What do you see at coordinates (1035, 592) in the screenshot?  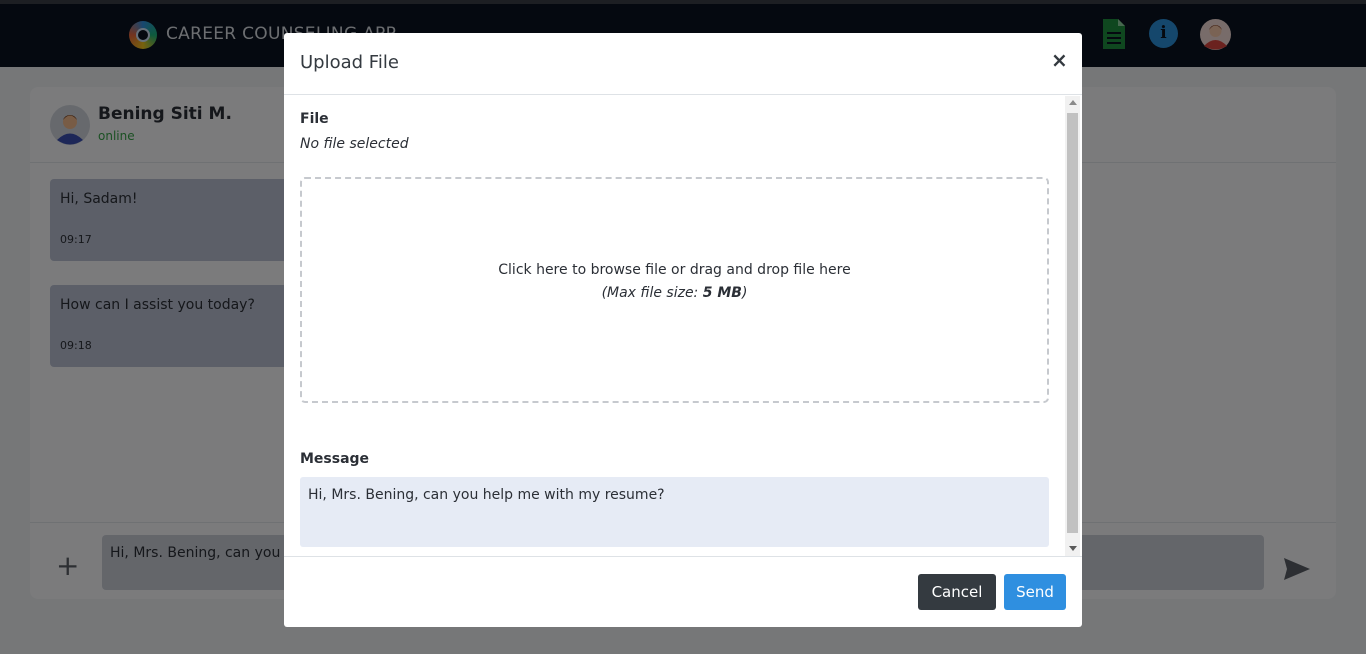 I see `send-button: Send` at bounding box center [1035, 592].